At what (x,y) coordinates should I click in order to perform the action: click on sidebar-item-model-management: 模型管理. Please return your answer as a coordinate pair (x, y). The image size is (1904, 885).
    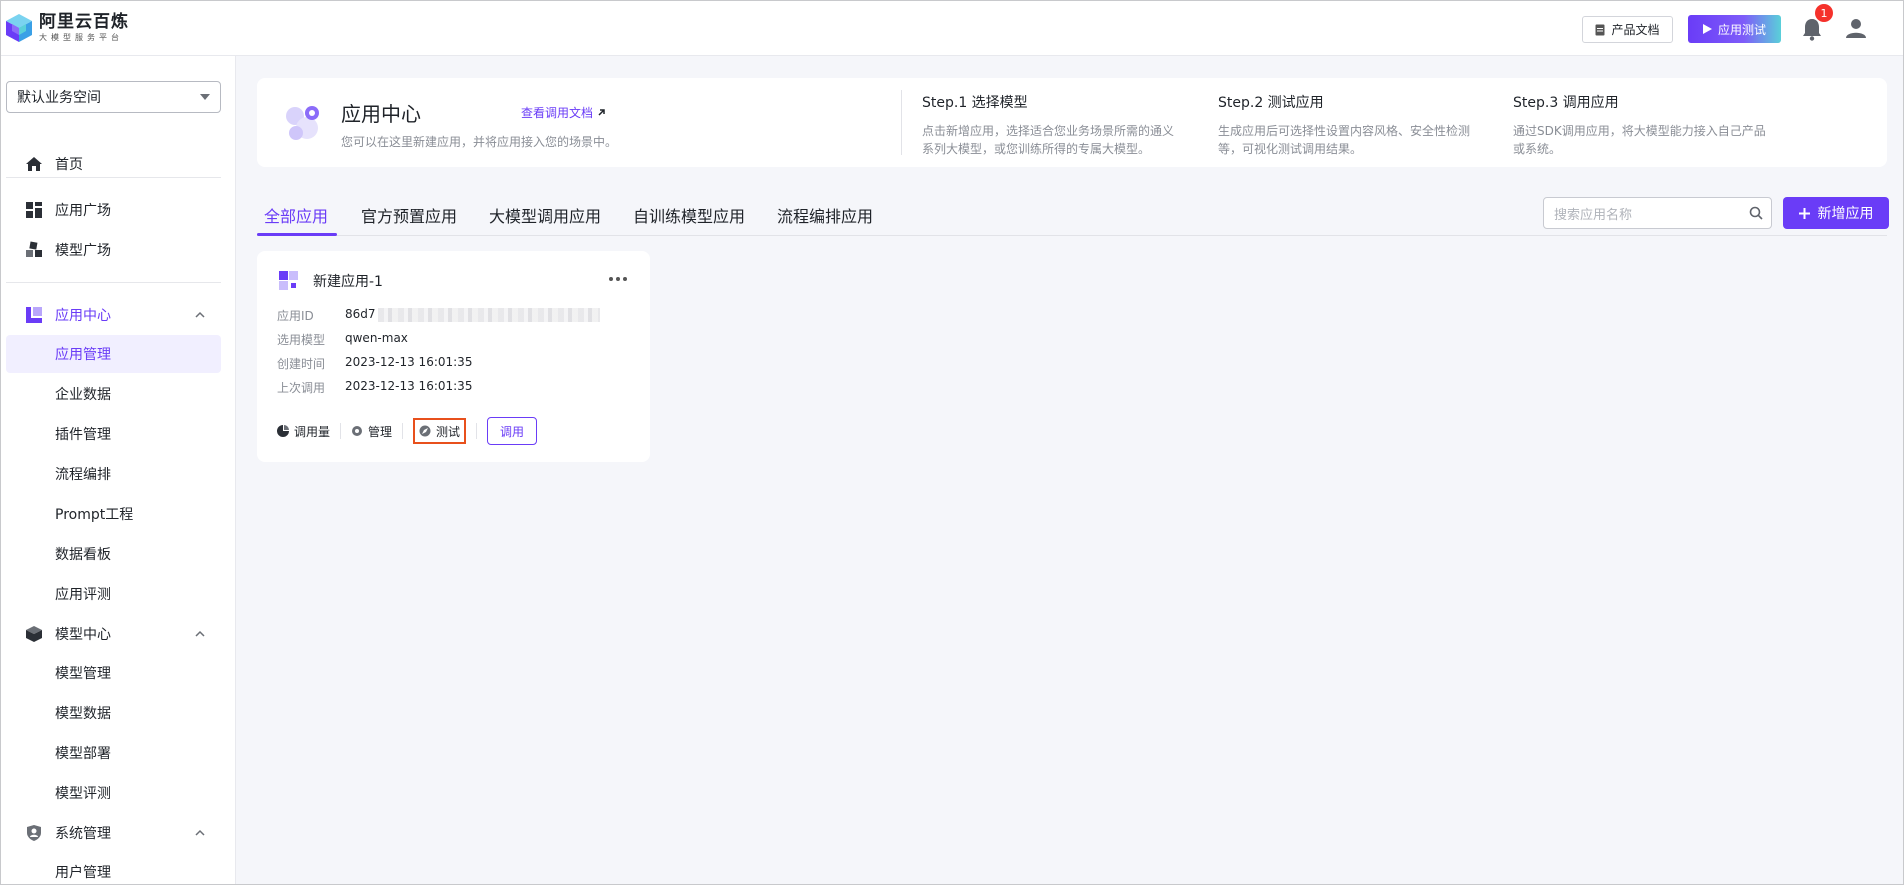
    Looking at the image, I should click on (113, 673).